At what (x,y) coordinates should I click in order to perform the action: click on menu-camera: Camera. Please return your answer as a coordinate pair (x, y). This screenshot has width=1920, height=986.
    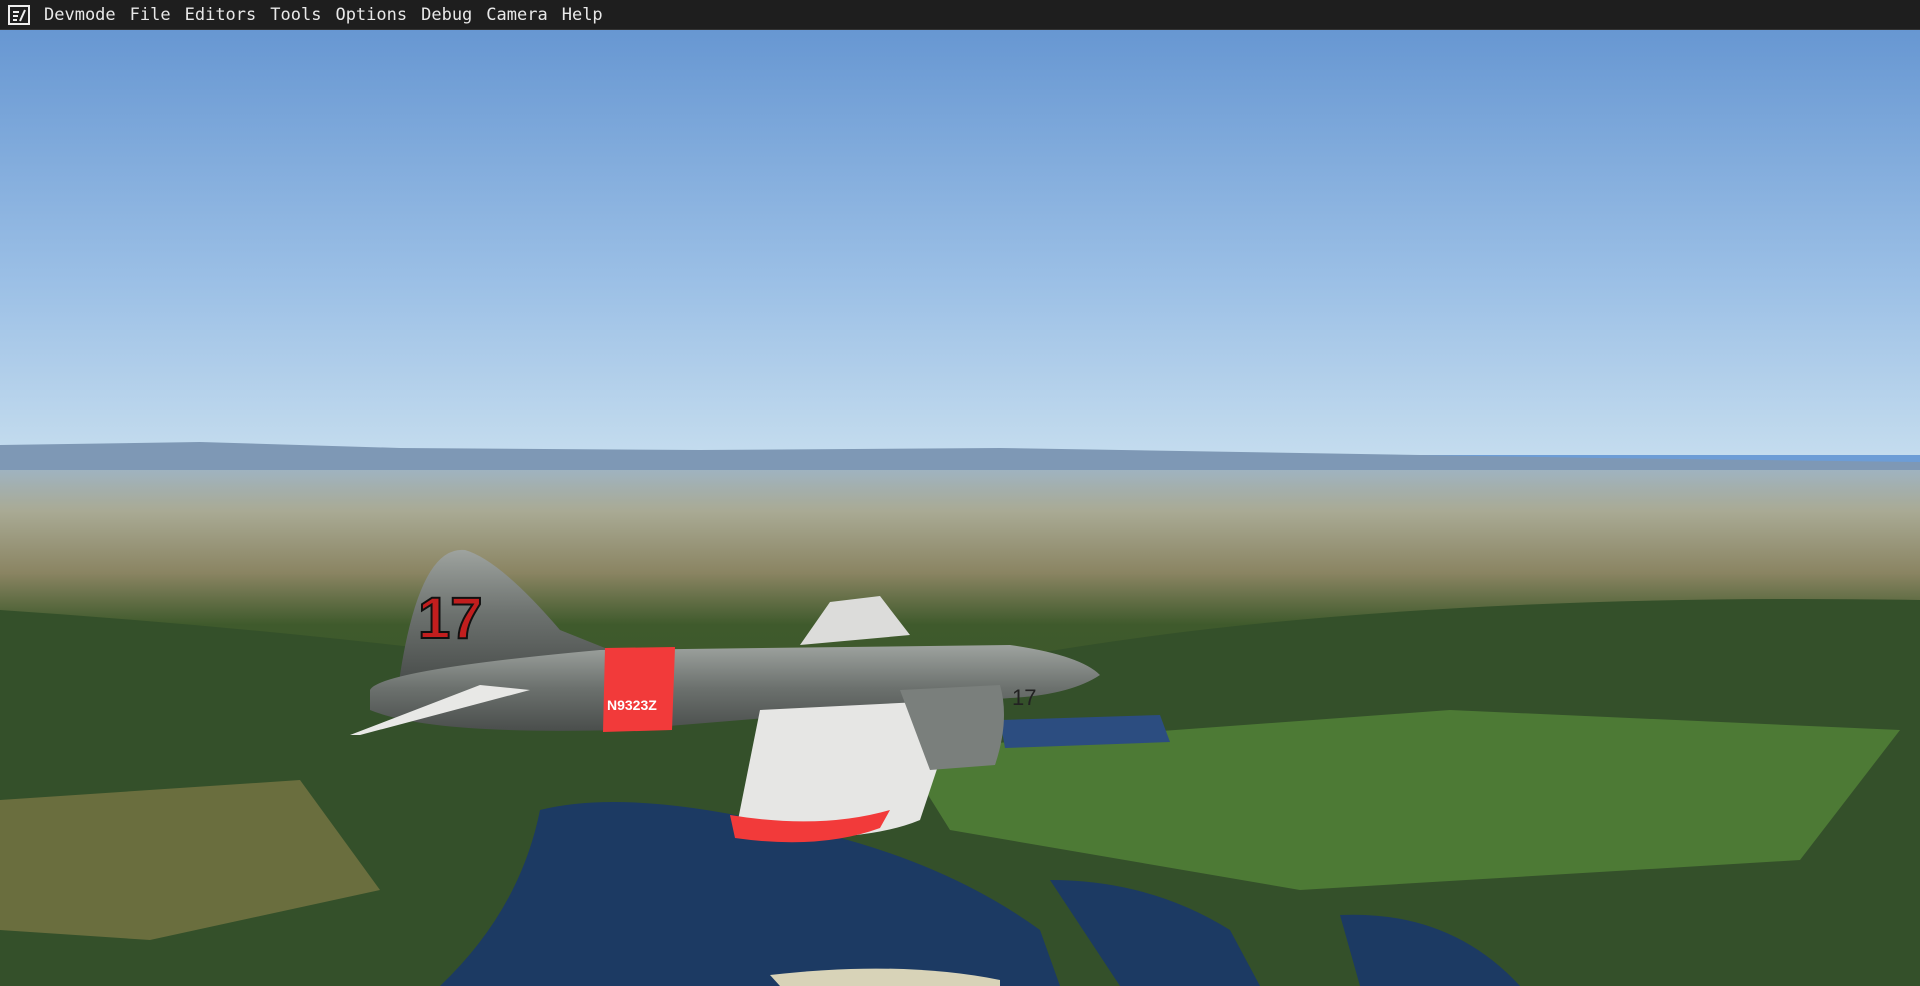
    Looking at the image, I should click on (516, 15).